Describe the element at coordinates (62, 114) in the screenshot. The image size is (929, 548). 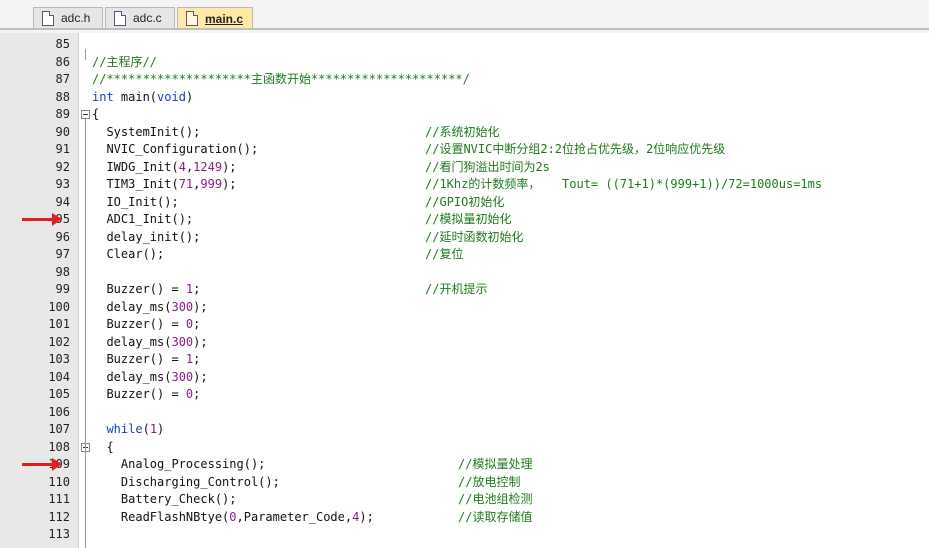
I see `line-number: 89` at that location.